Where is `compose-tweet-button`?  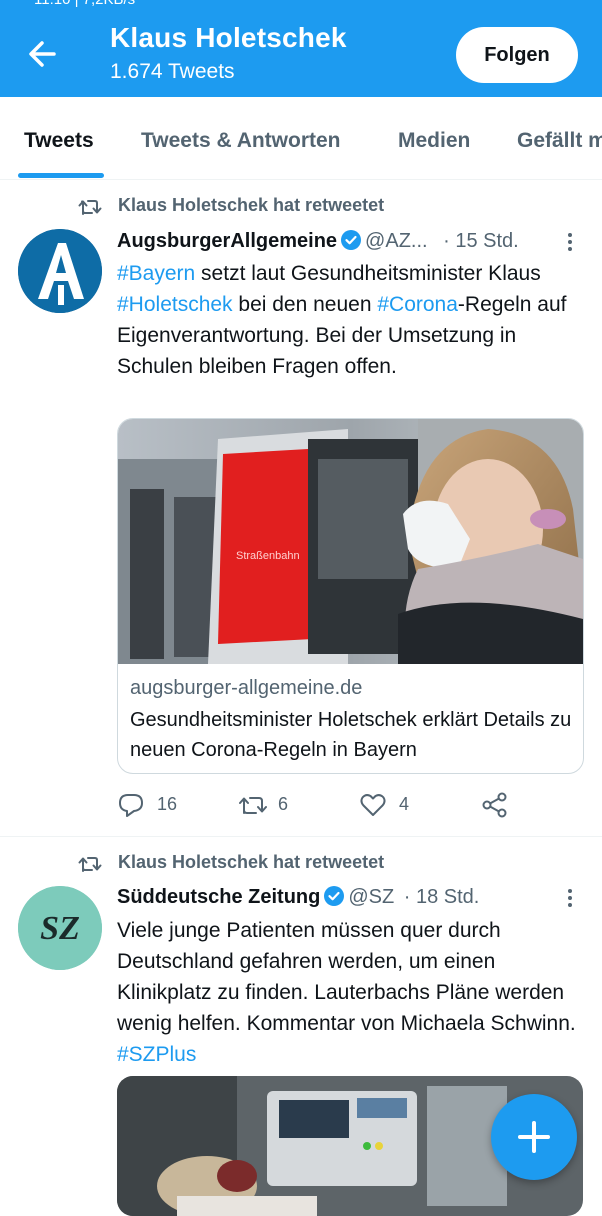
compose-tweet-button is located at coordinates (534, 1137).